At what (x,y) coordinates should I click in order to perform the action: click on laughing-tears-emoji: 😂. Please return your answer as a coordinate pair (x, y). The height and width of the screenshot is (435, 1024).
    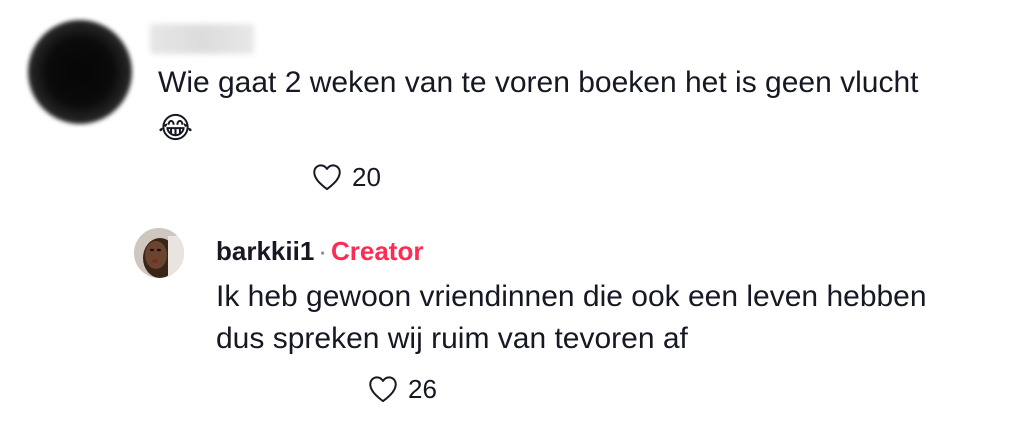
    Looking at the image, I should click on (176, 128).